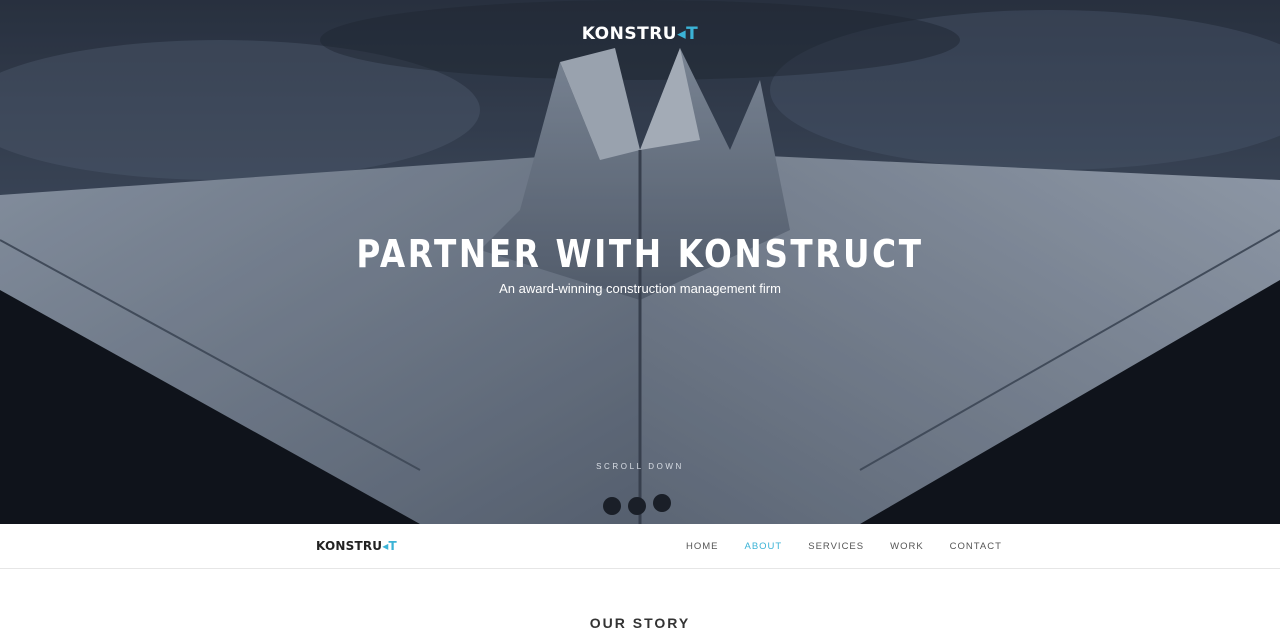 This screenshot has height=638, width=1280. What do you see at coordinates (349, 546) in the screenshot?
I see `nav-logo-text: KONSTRU` at bounding box center [349, 546].